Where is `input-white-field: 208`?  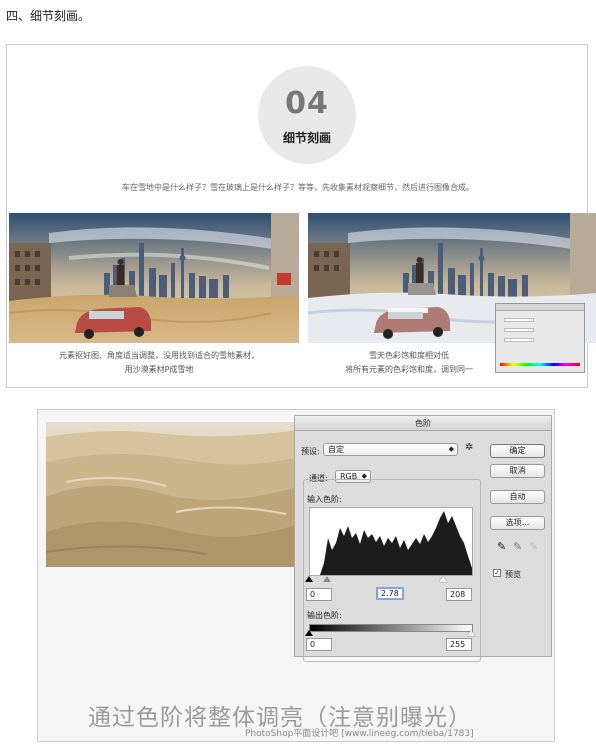
input-white-field: 208 is located at coordinates (459, 594).